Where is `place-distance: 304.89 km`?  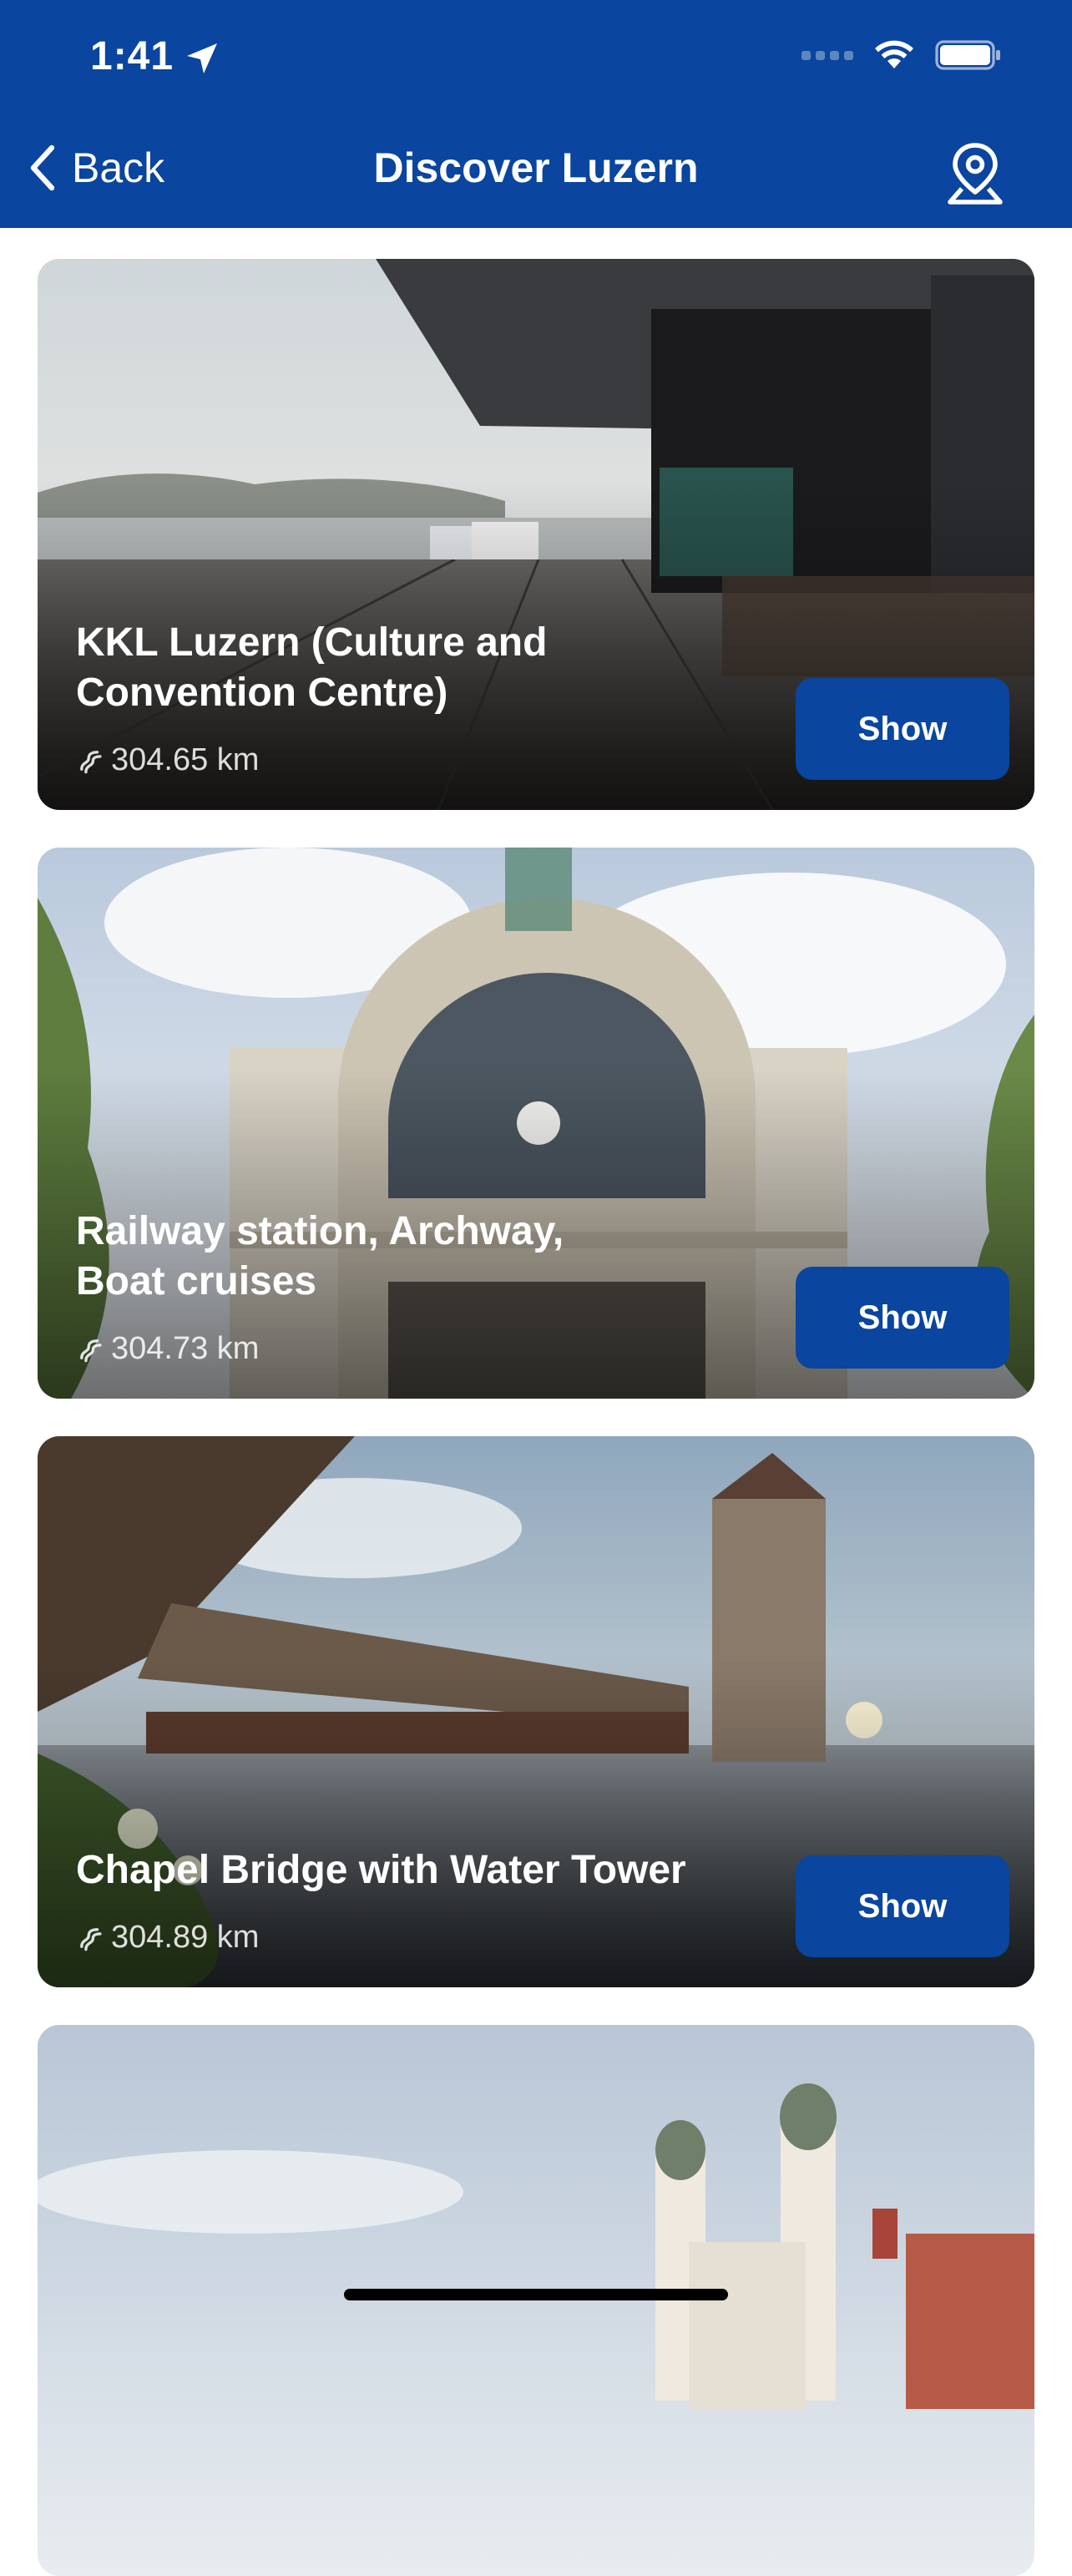
place-distance: 304.89 km is located at coordinates (167, 1938).